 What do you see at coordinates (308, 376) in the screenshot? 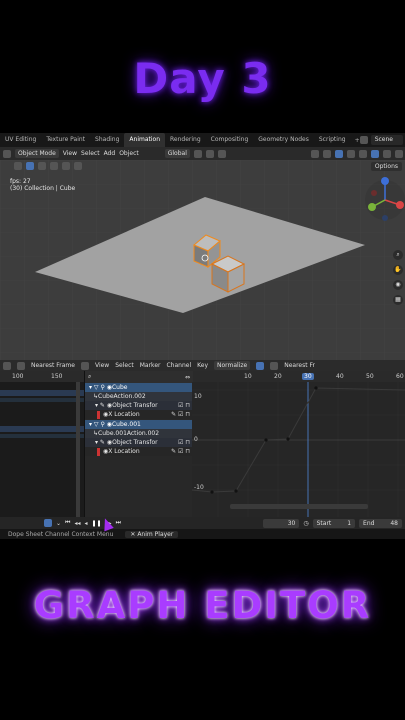
I see `current-frame-indicator: 30` at bounding box center [308, 376].